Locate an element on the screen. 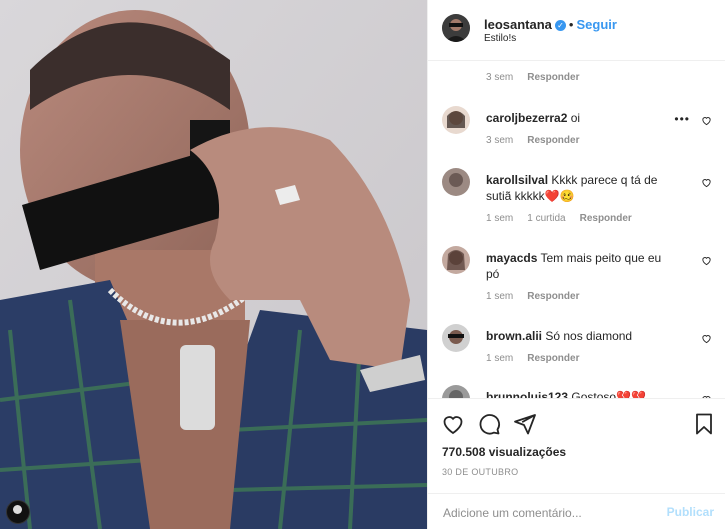  comment-item: brunnoluis123 Gostoso💔💔 is located at coordinates (577, 391).